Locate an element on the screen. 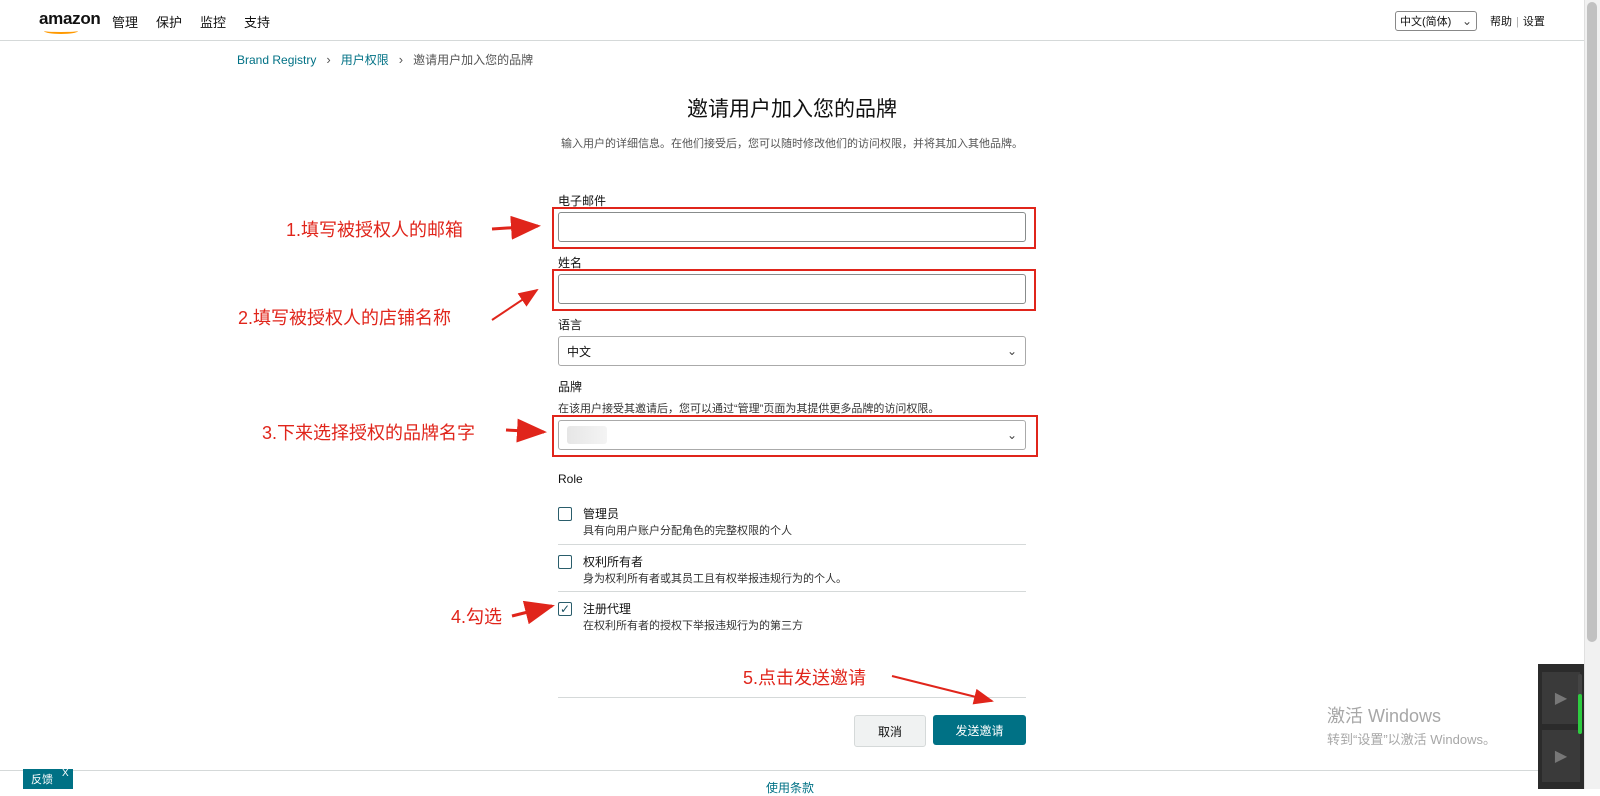 Image resolution: width=1600 pixels, height=796 pixels. role-item-rights-owner: 权利所有者 身为权利所有者或其员工且有权举报违规行为的个人。 is located at coordinates (792, 576).